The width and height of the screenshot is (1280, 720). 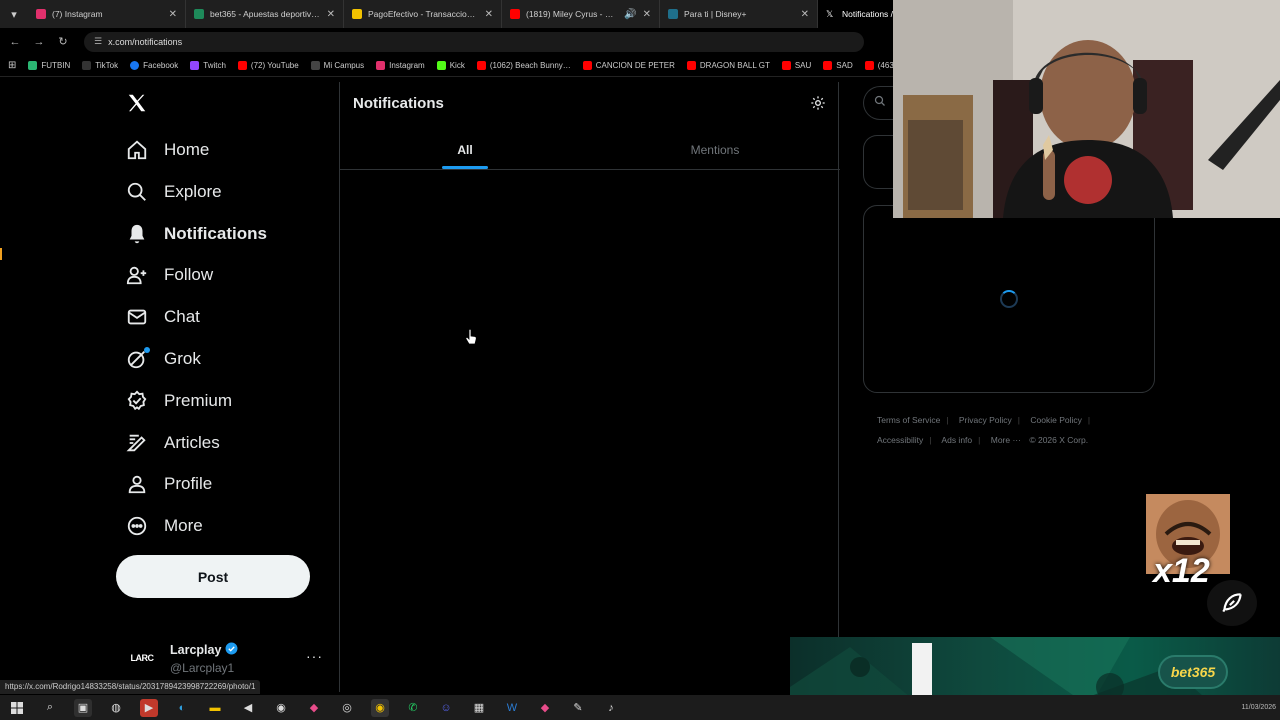 What do you see at coordinates (879, 162) in the screenshot?
I see `premium-card` at bounding box center [879, 162].